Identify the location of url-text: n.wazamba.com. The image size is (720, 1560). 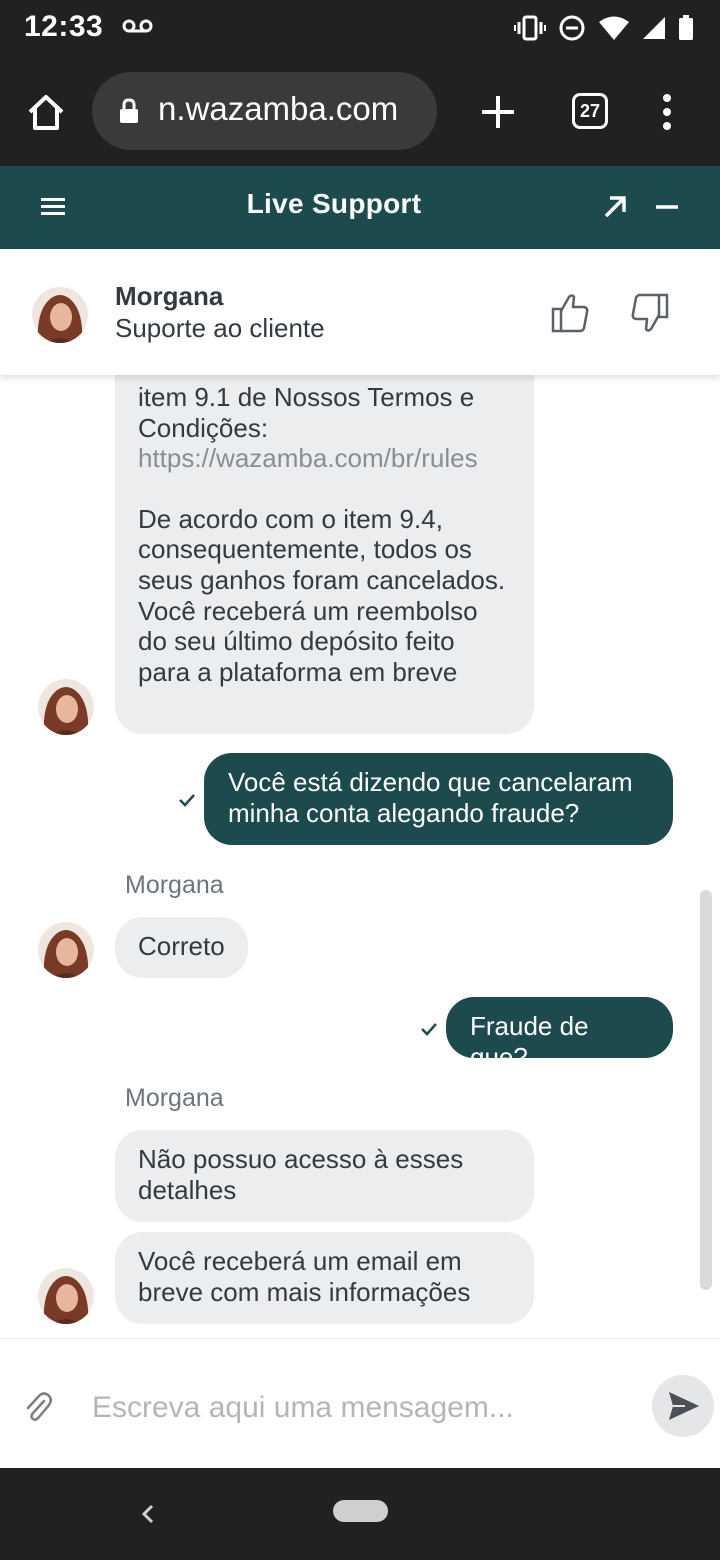
(278, 108).